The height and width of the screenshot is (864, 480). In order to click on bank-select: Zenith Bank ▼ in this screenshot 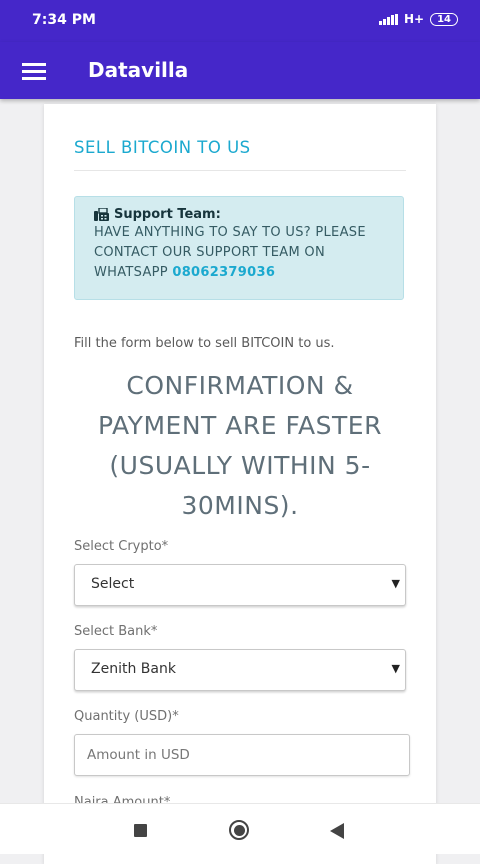, I will do `click(240, 670)`.